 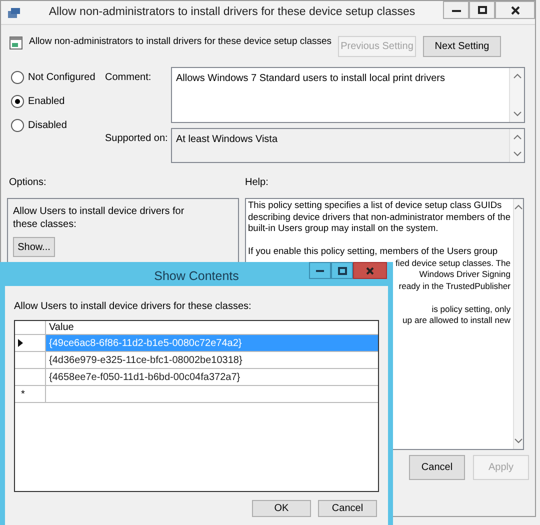 What do you see at coordinates (471, 309) in the screenshot?
I see `help-text: is policy setting, only` at bounding box center [471, 309].